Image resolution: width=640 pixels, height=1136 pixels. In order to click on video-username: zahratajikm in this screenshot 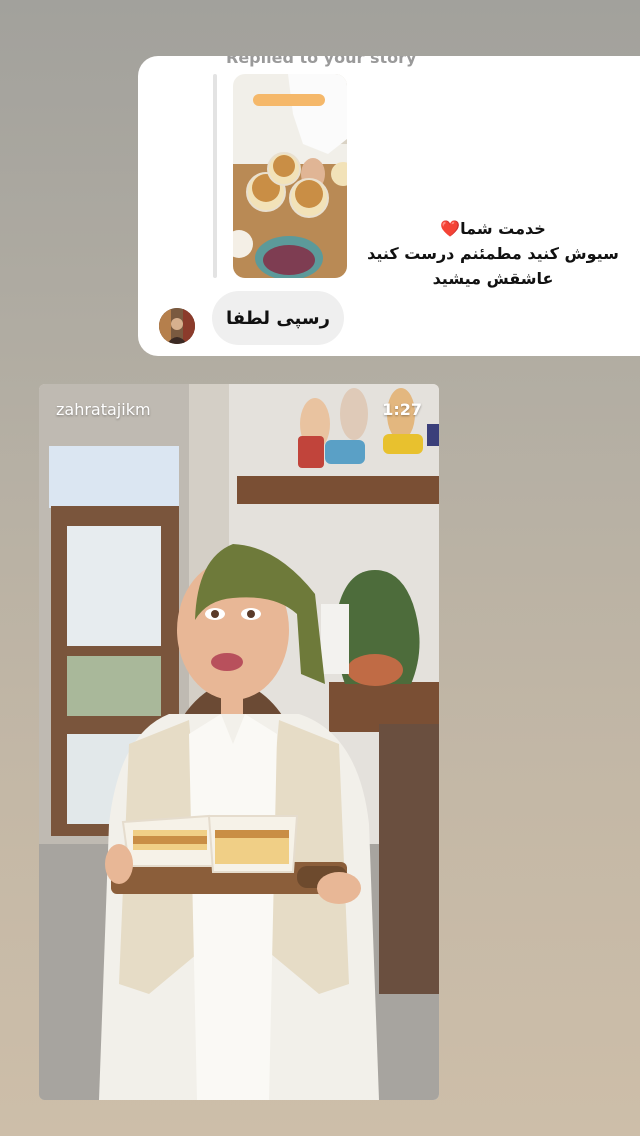, I will do `click(103, 409)`.